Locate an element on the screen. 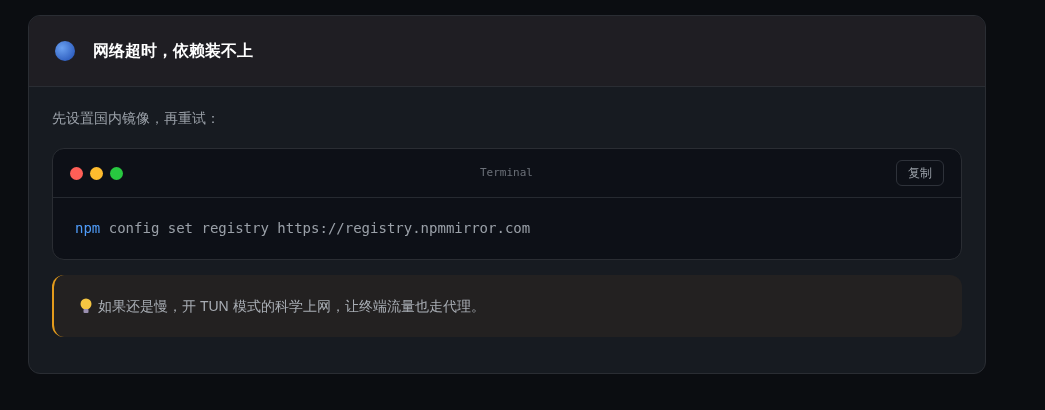 This screenshot has height=410, width=1045. card-title: 网络超时，依赖装不上 is located at coordinates (173, 51).